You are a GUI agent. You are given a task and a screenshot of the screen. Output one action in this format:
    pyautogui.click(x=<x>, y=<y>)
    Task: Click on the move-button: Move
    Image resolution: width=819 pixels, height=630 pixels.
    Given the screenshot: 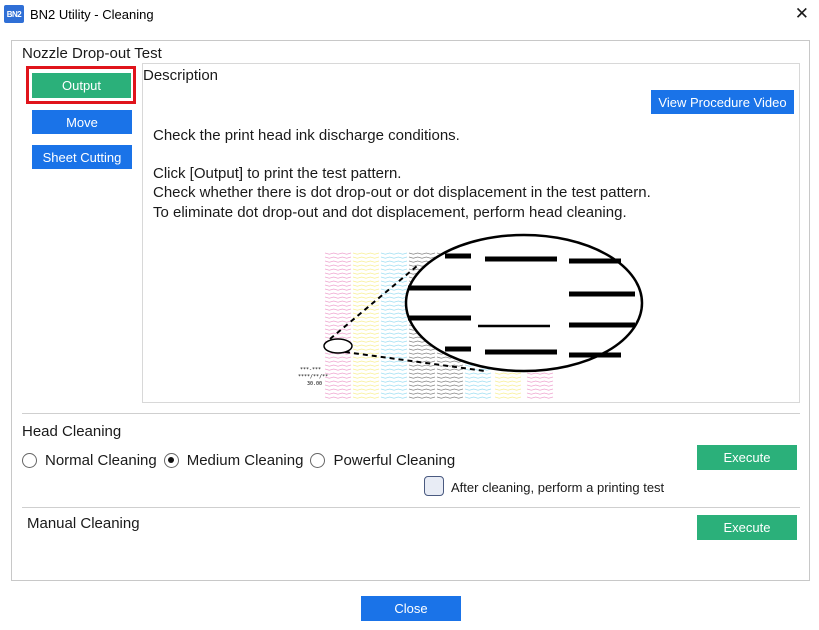 What is the action you would take?
    pyautogui.click(x=82, y=122)
    